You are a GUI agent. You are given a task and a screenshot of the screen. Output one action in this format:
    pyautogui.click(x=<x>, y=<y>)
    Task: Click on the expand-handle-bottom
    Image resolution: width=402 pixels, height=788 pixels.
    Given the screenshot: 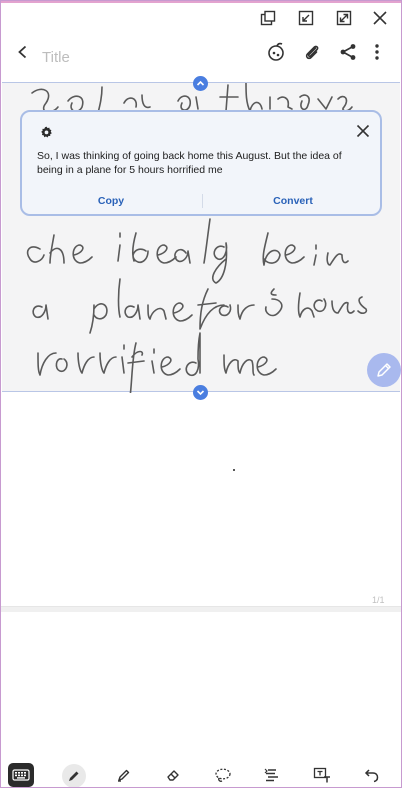 What is the action you would take?
    pyautogui.click(x=200, y=392)
    